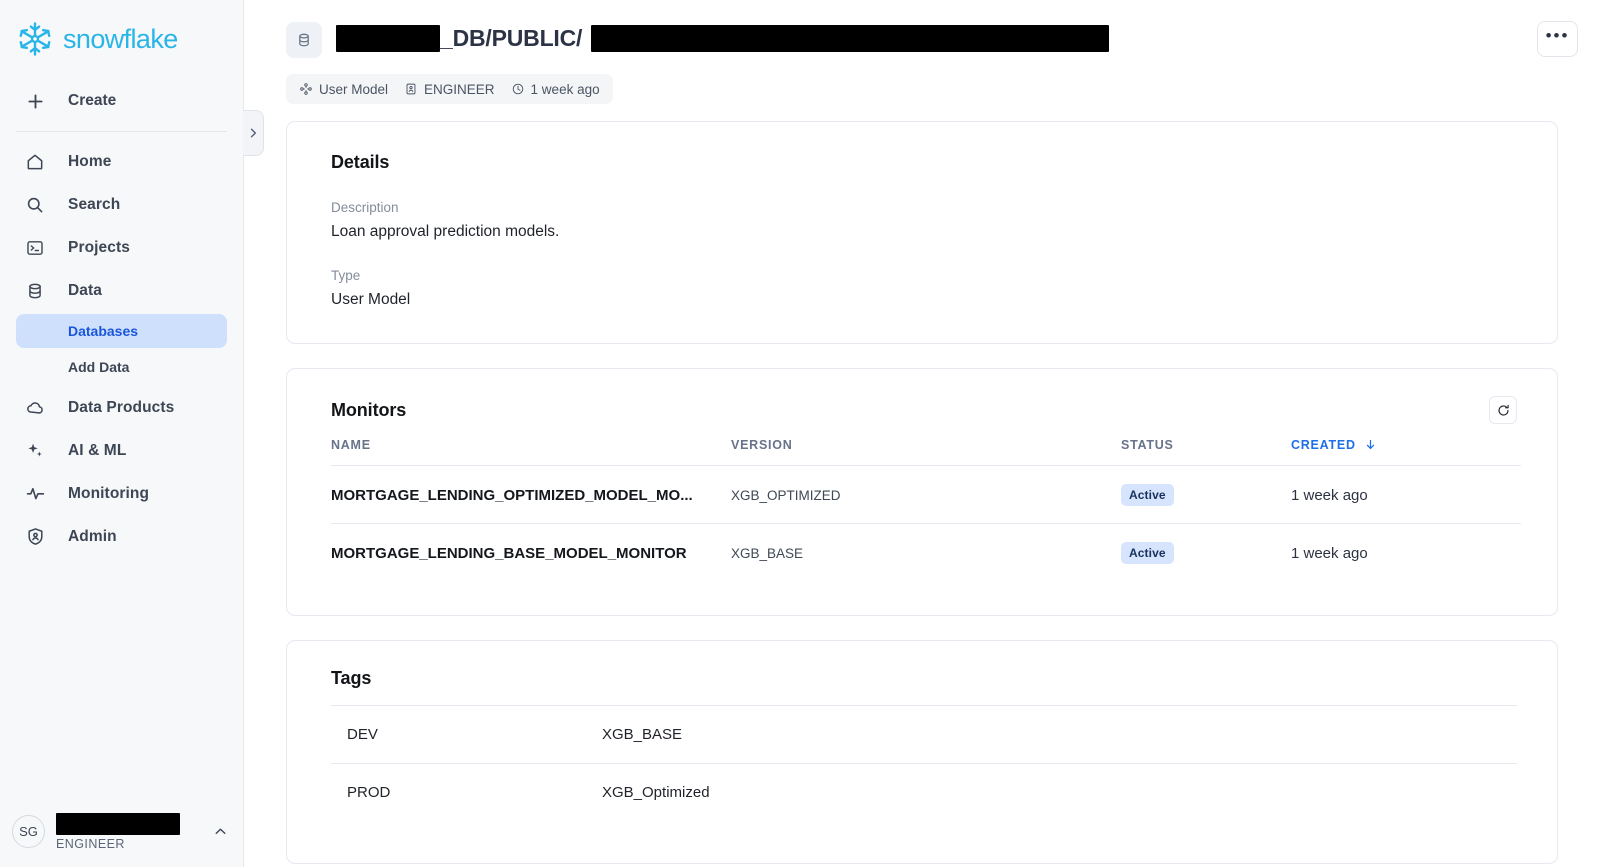 Image resolution: width=1600 pixels, height=867 pixels. Describe the element at coordinates (121, 161) in the screenshot. I see `sidebar-item-home: Home` at that location.